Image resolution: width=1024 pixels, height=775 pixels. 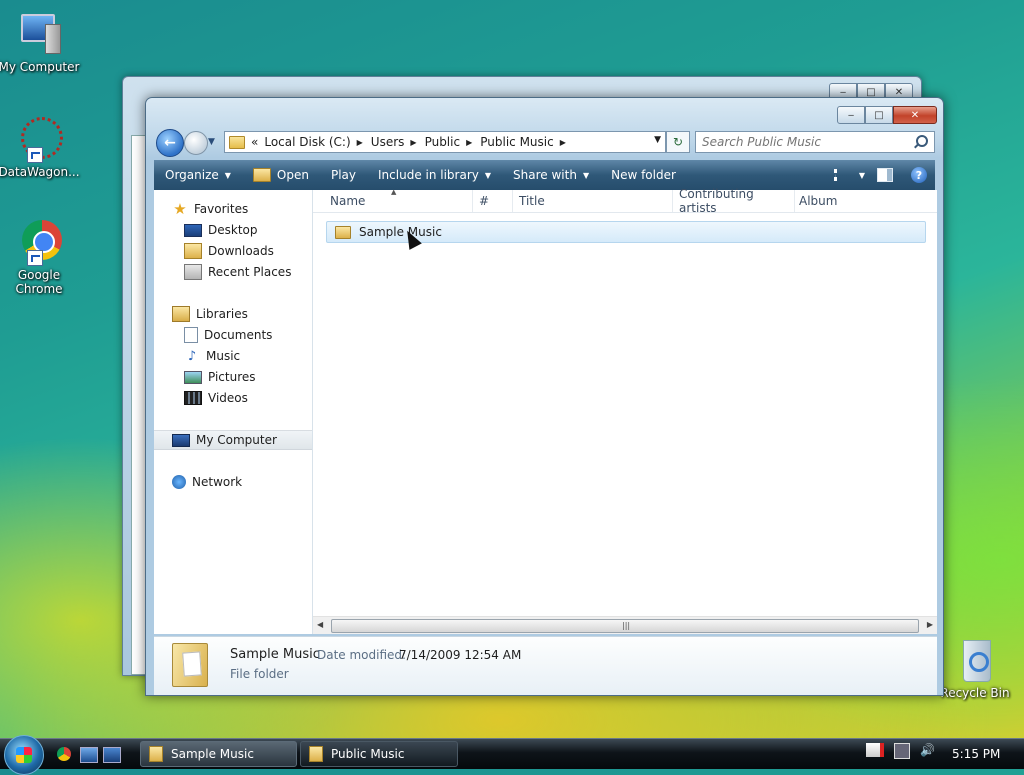 I want to click on desktop-icon-google-chrome: Google Chrome, so click(x=40, y=257).